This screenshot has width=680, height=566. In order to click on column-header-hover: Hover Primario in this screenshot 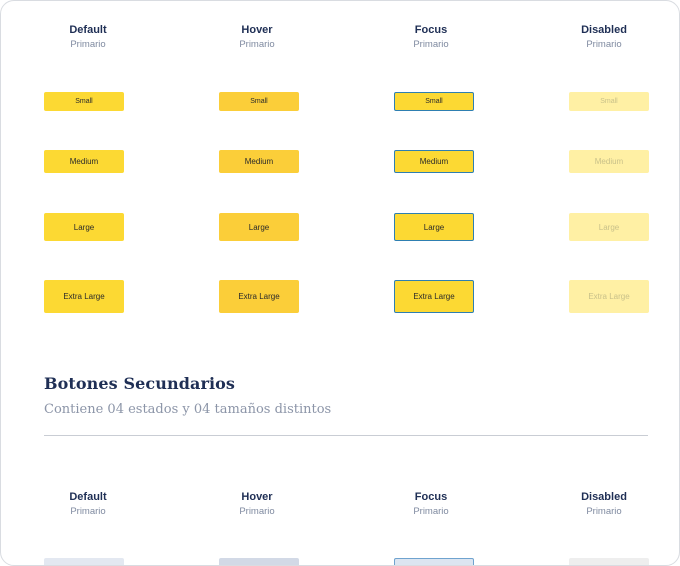, I will do `click(257, 37)`.